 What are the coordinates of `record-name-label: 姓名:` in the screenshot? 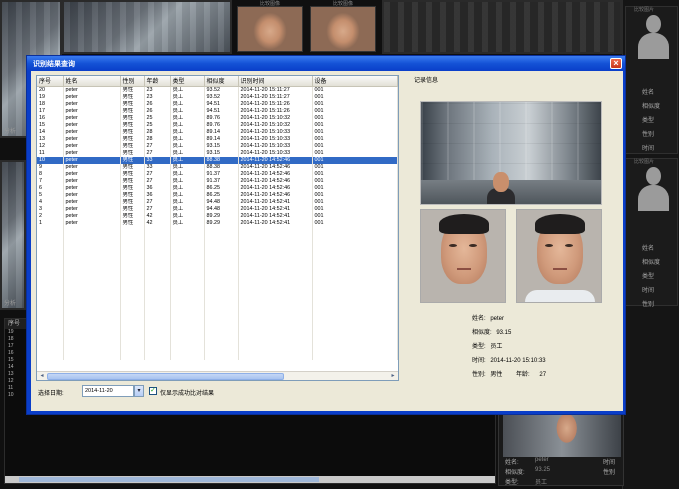 It's located at (479, 319).